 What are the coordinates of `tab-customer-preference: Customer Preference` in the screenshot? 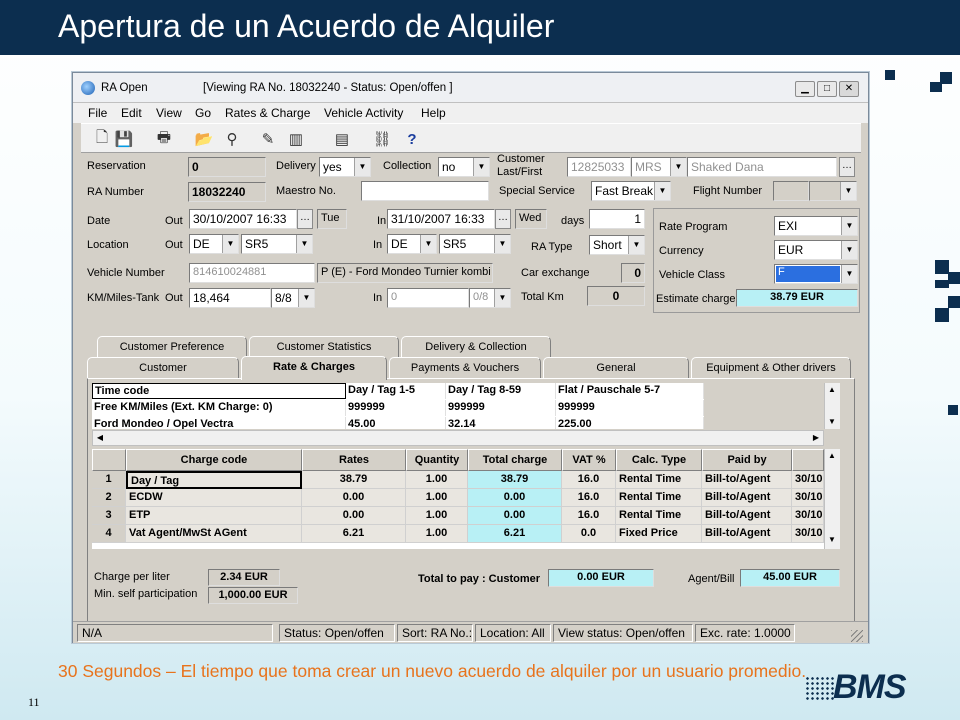 It's located at (172, 347).